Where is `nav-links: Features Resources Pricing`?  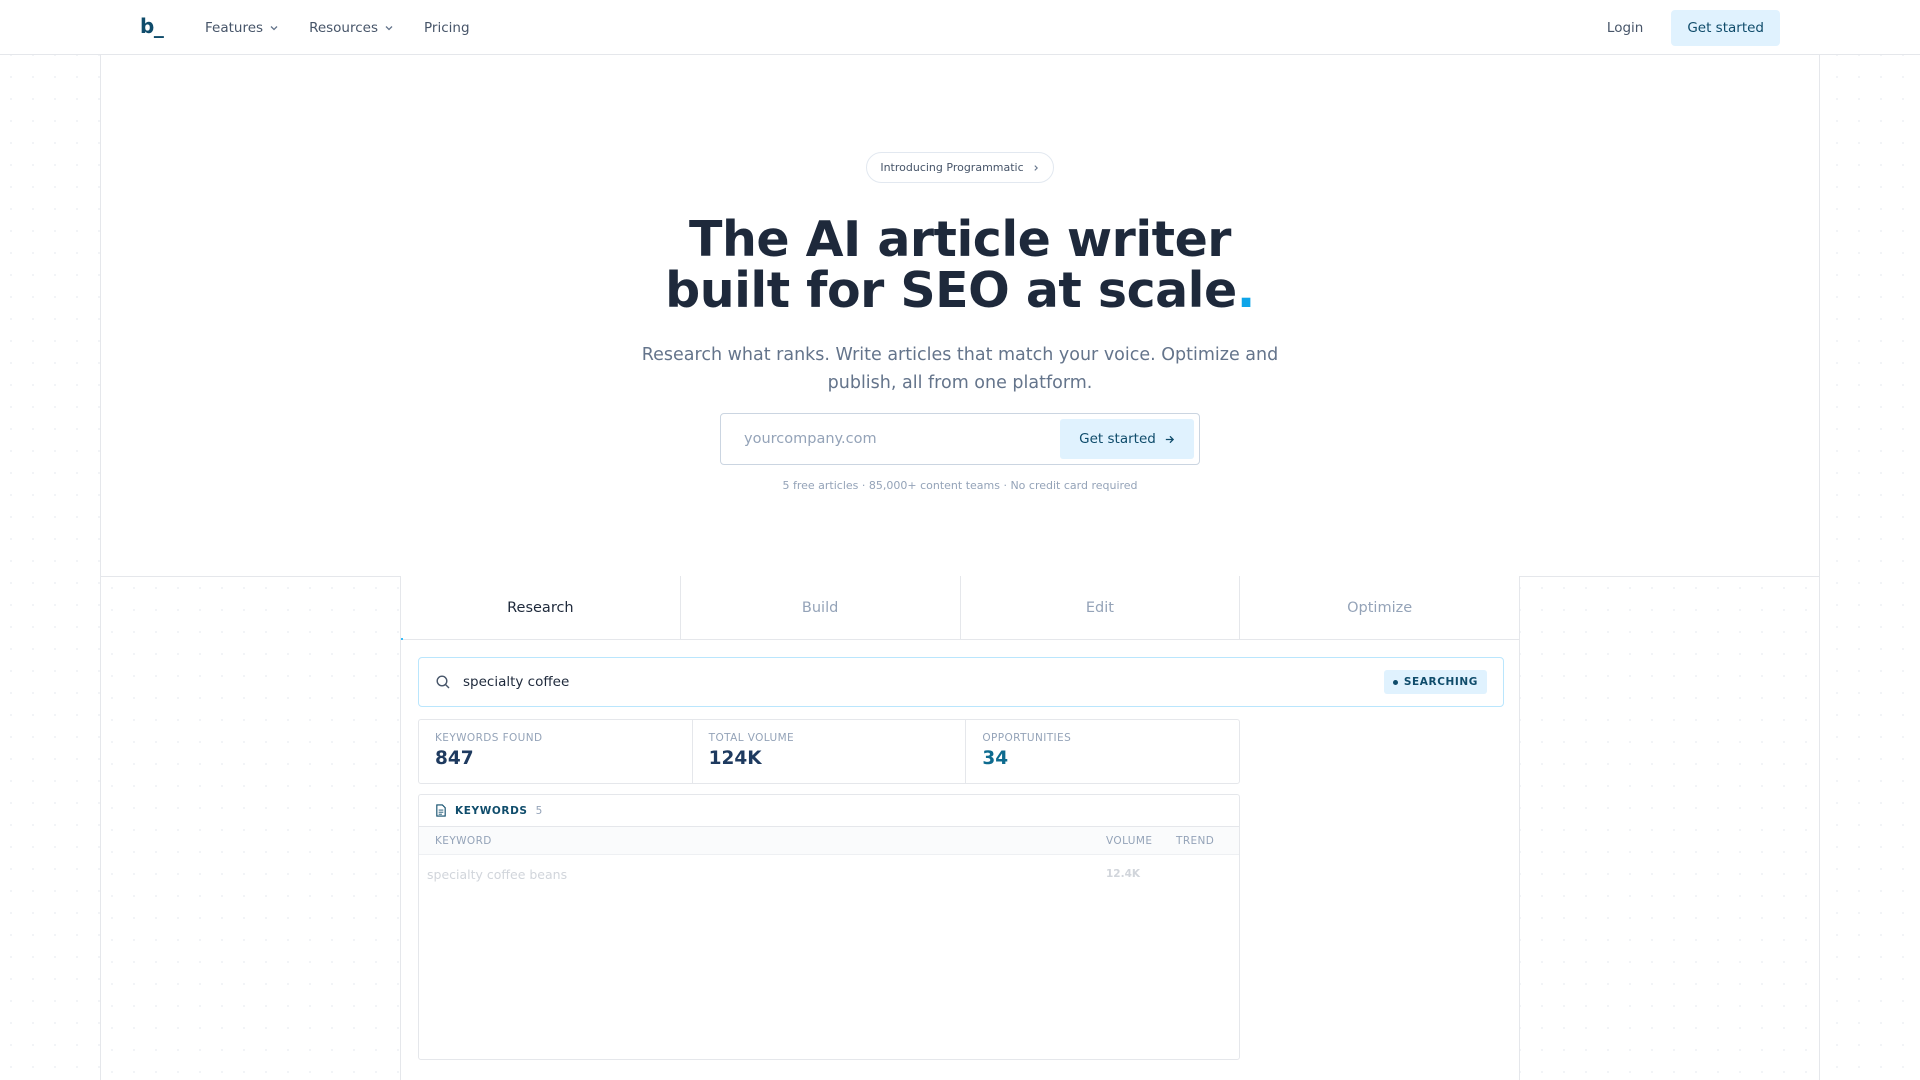
nav-links: Features Resources Pricing is located at coordinates (337, 27).